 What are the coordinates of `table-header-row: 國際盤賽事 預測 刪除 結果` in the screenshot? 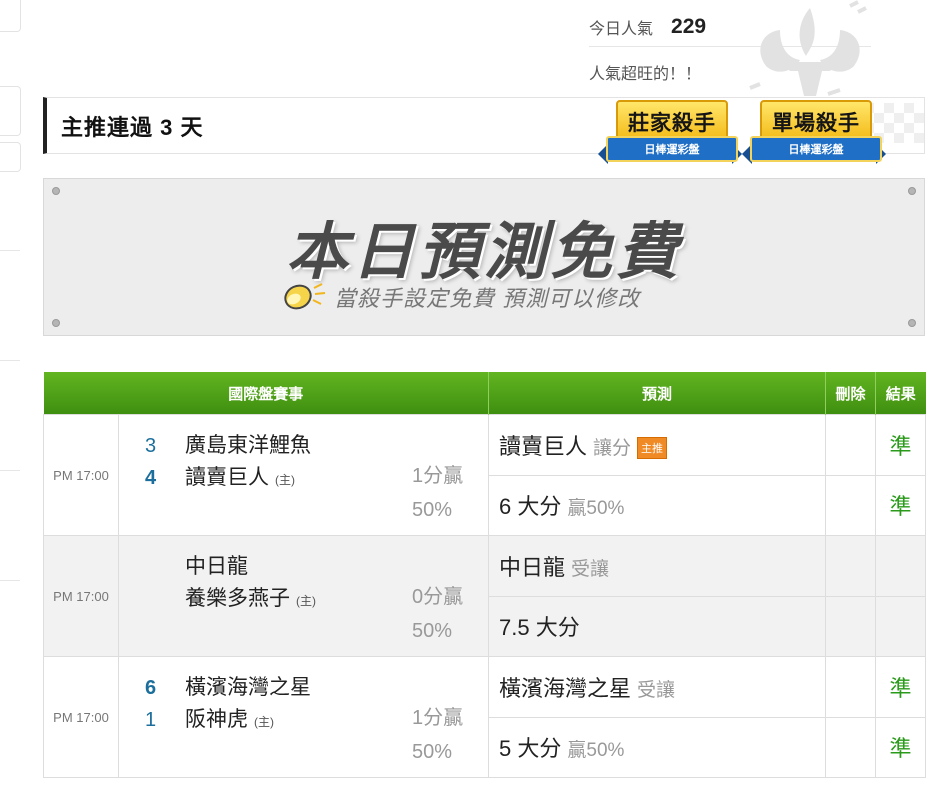 It's located at (484, 393).